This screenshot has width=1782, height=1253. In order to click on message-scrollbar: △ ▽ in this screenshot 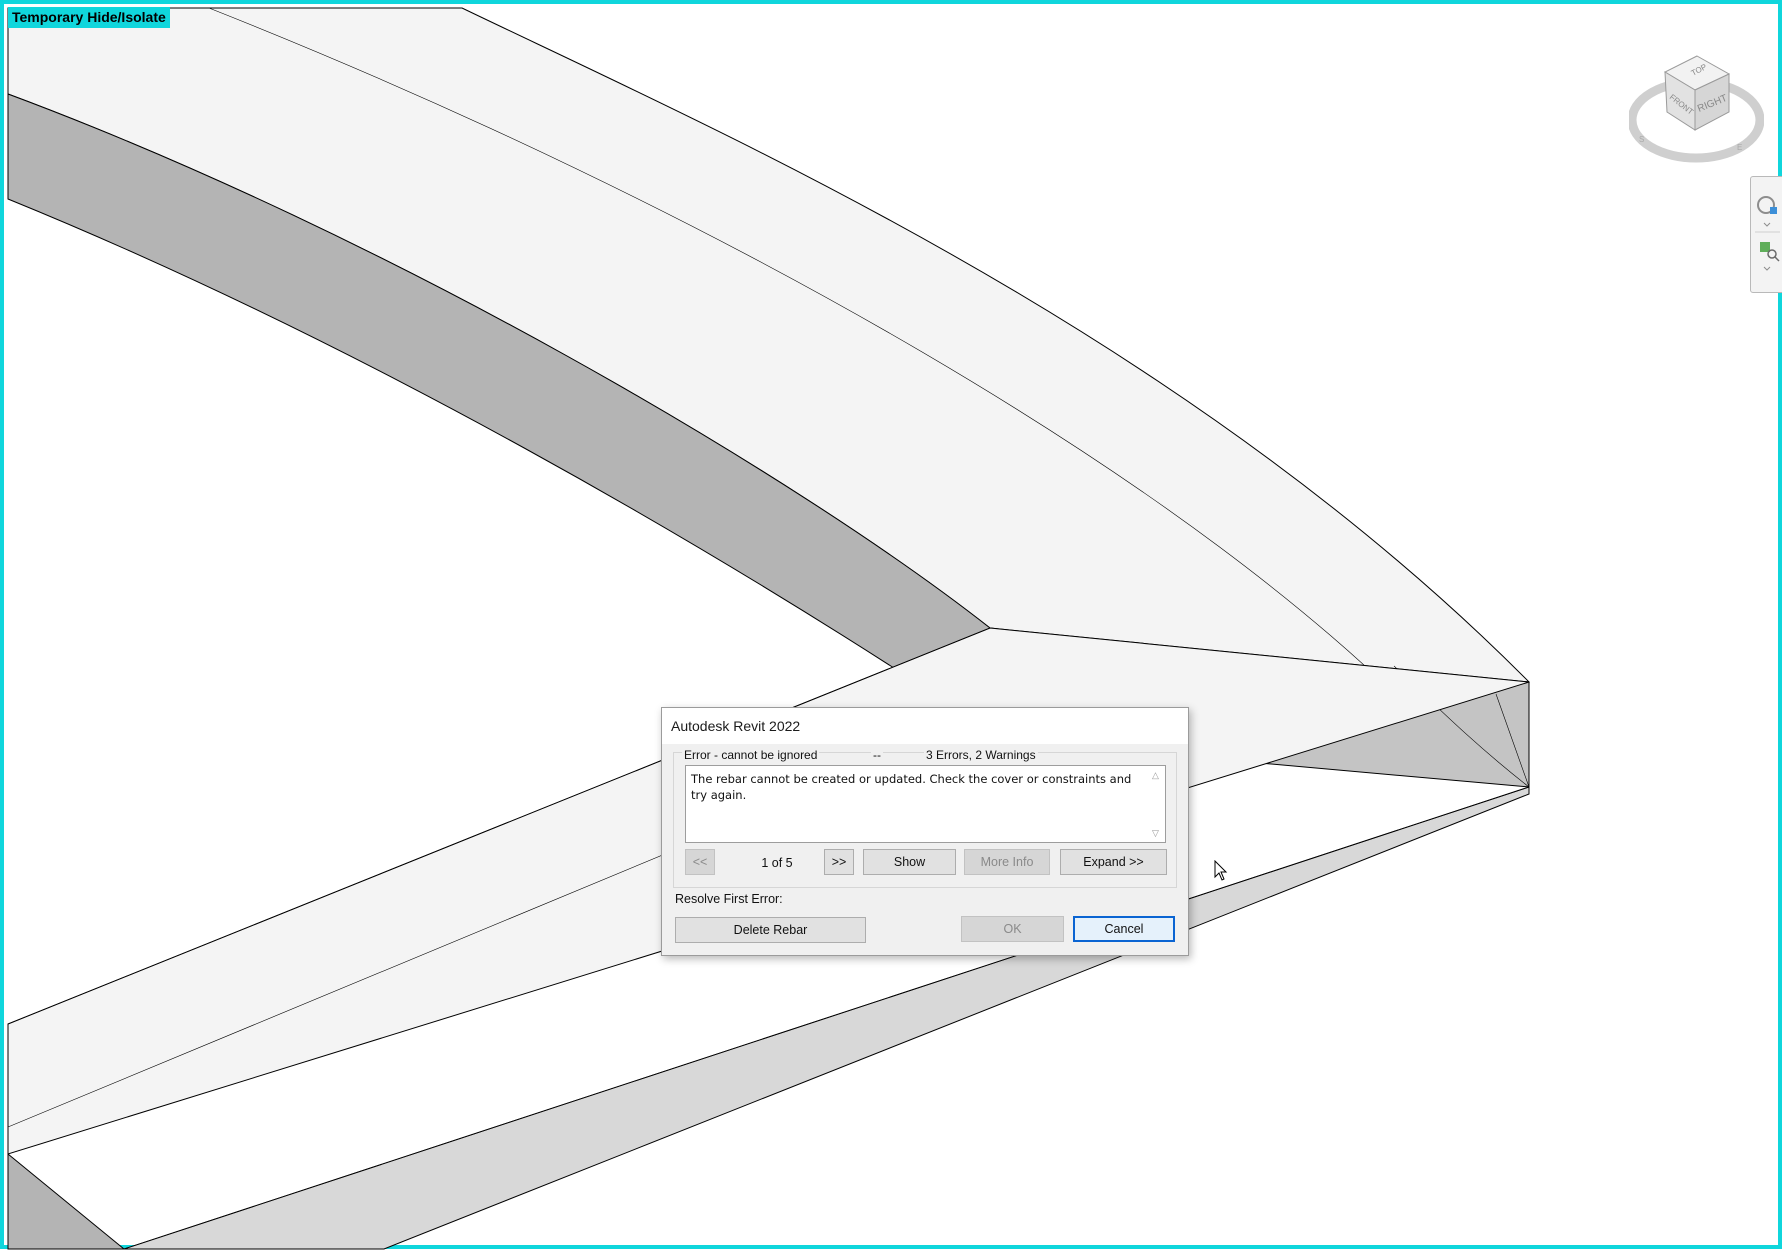, I will do `click(1156, 804)`.